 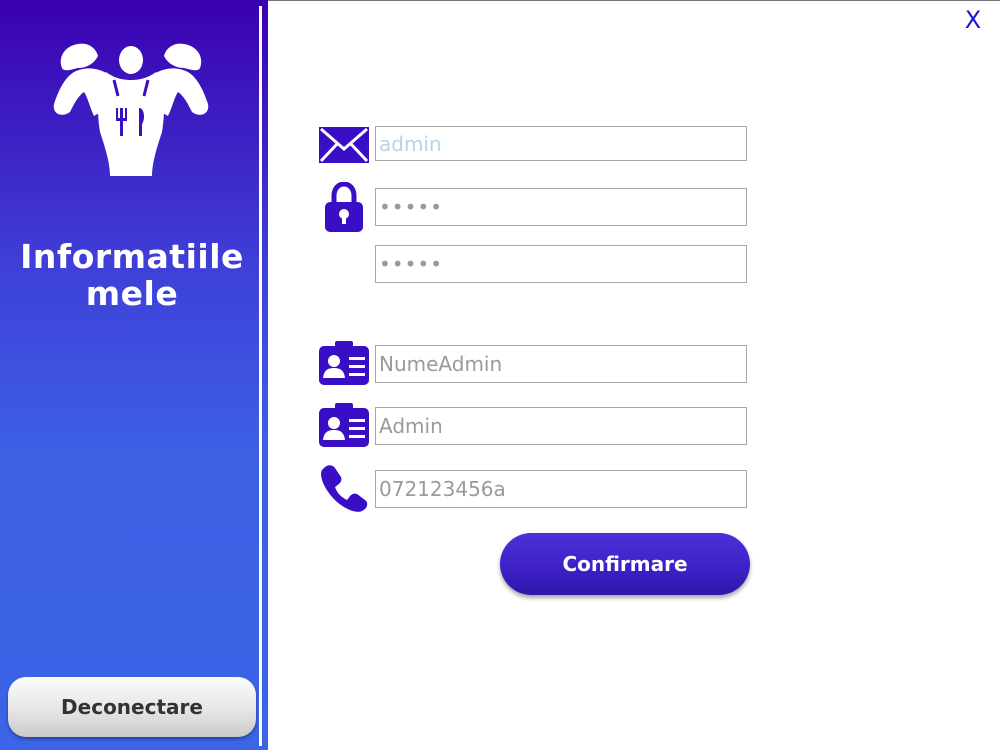 What do you see at coordinates (131, 109) in the screenshot?
I see `chef-bodybuilder-logo` at bounding box center [131, 109].